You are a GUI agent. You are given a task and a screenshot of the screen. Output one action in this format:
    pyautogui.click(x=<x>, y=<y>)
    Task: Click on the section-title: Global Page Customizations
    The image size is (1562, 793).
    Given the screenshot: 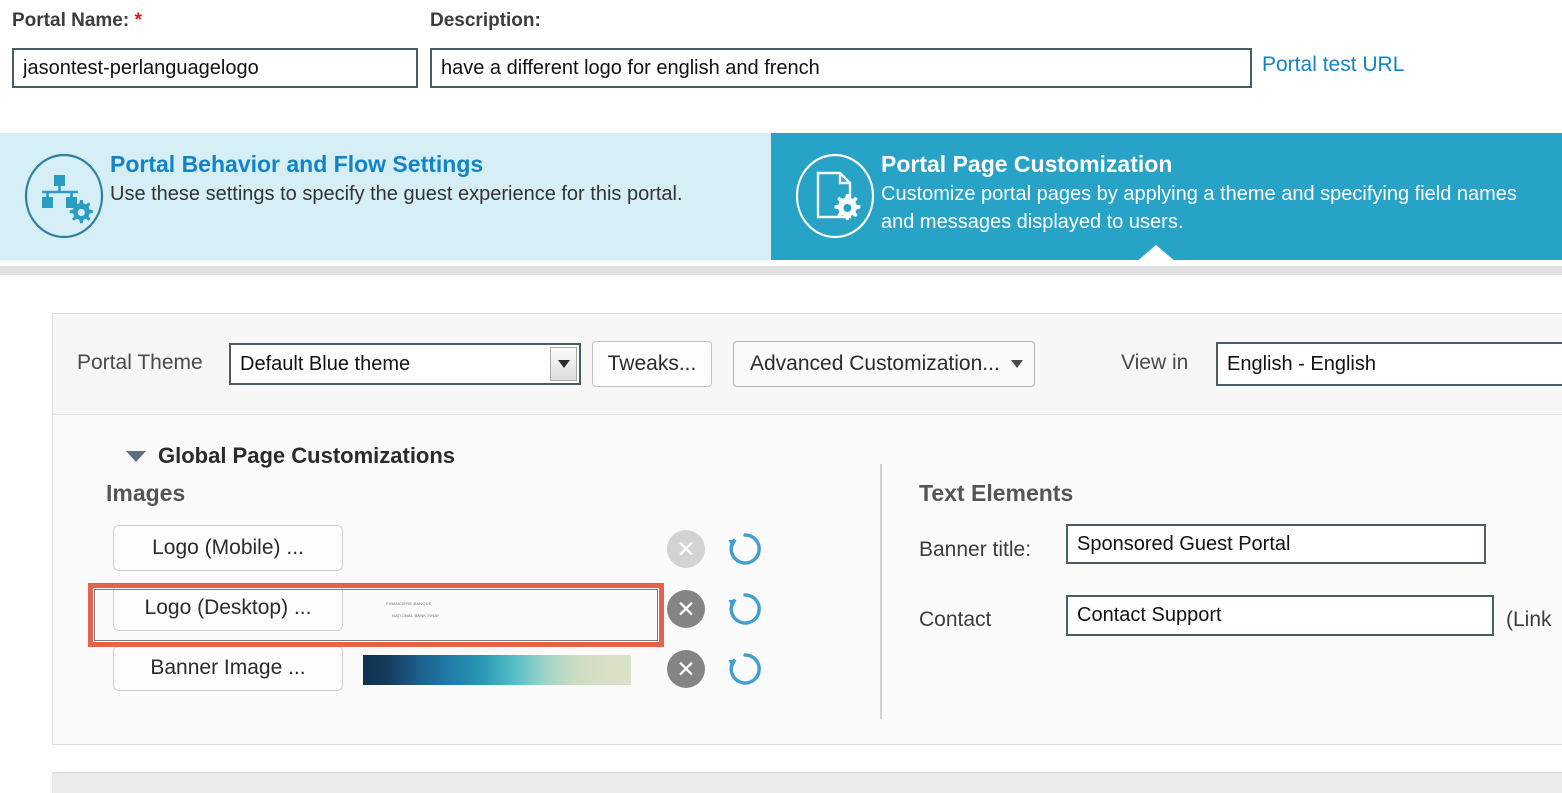 What is the action you would take?
    pyautogui.click(x=307, y=455)
    